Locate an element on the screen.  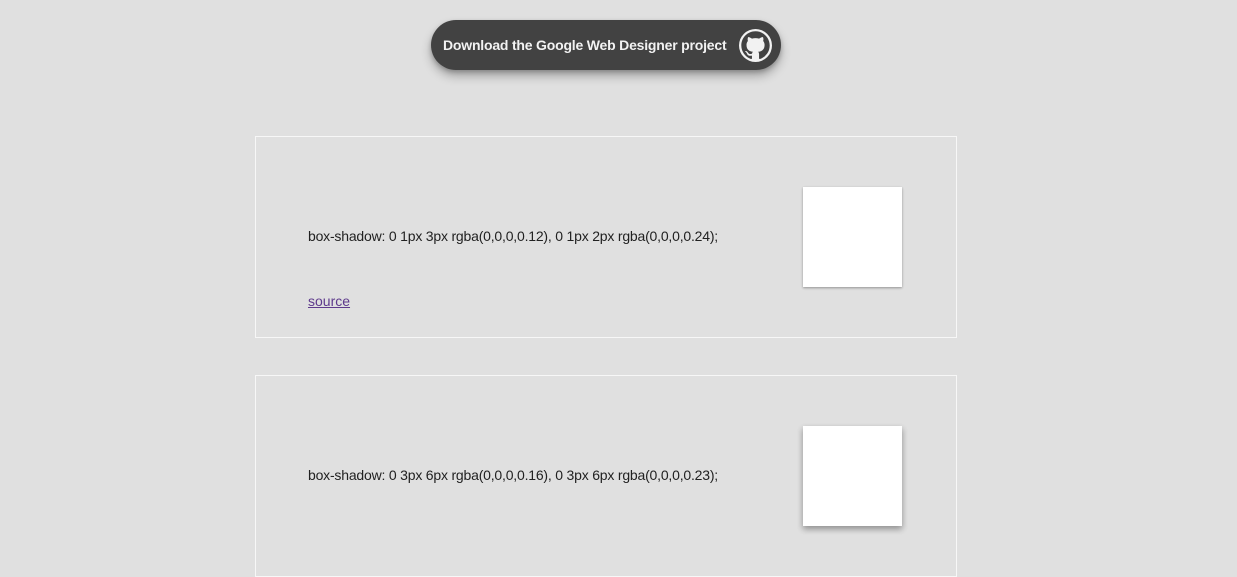
download-project-button: Download the Google Web Designer project is located at coordinates (606, 45).